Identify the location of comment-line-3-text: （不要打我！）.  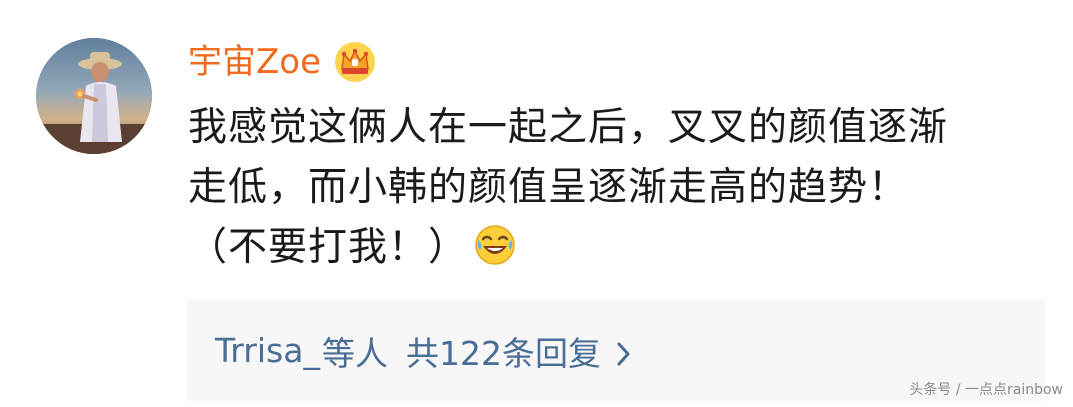
(328, 247).